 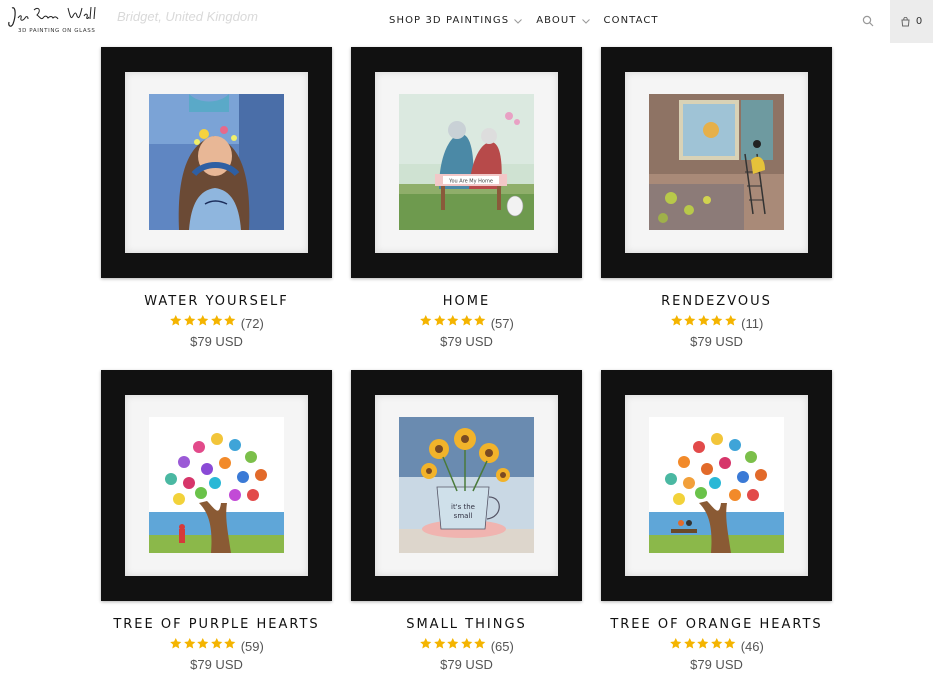 I want to click on nav-shop-3d-paintings: SHOP 3D PAINTINGS, so click(x=456, y=20).